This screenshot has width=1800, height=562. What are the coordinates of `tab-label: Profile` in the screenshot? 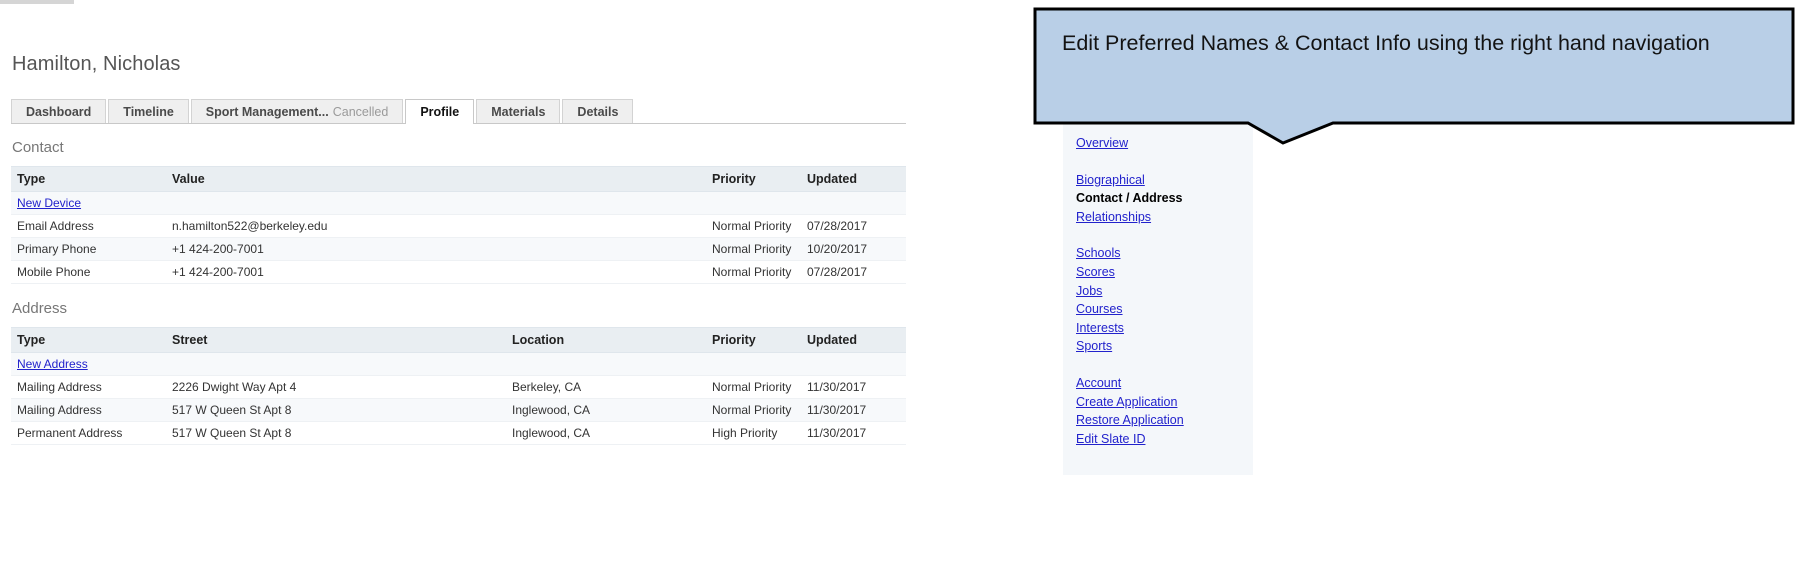 It's located at (440, 112).